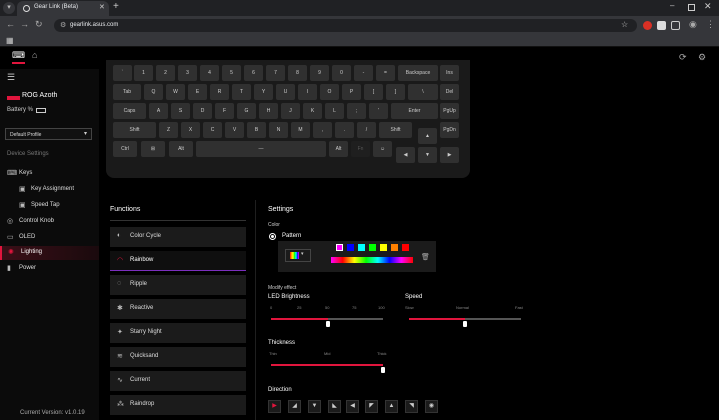 The image size is (719, 420). Describe the element at coordinates (322, 130) in the screenshot. I see `key: ,` at that location.